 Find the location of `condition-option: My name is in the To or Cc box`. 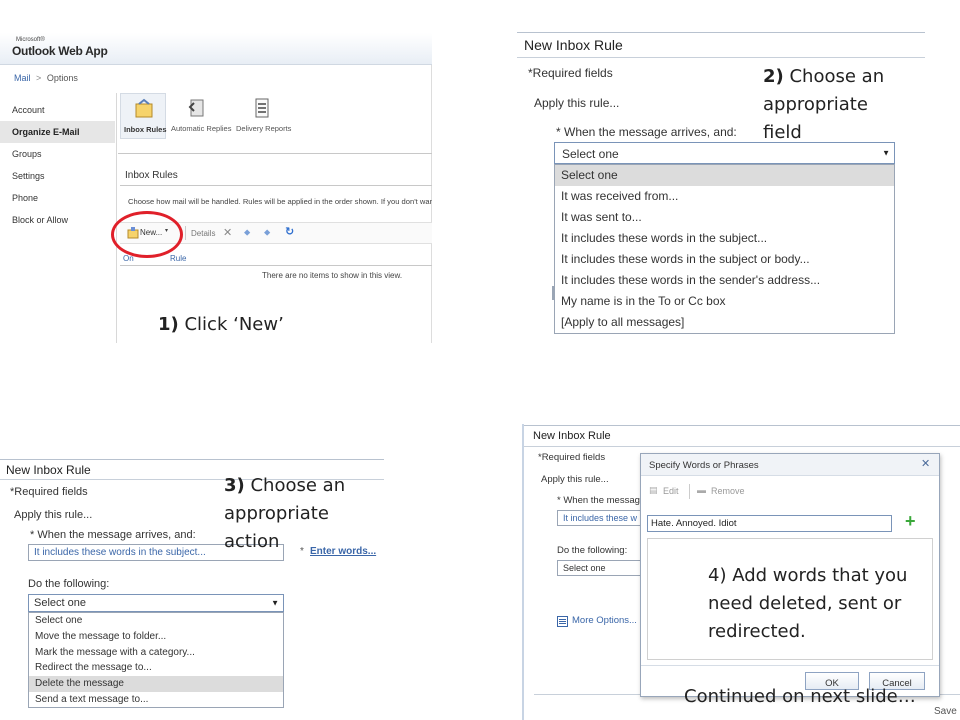

condition-option: My name is in the To or Cc box is located at coordinates (724, 301).